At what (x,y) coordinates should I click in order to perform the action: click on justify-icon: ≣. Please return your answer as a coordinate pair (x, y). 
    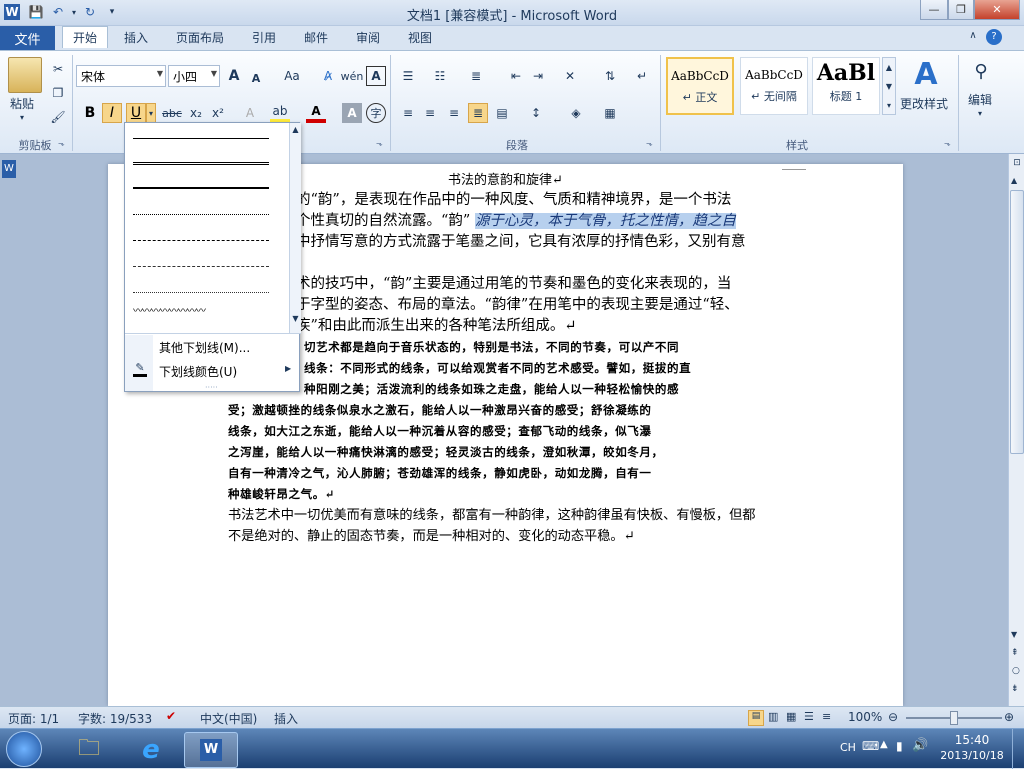
    Looking at the image, I should click on (478, 113).